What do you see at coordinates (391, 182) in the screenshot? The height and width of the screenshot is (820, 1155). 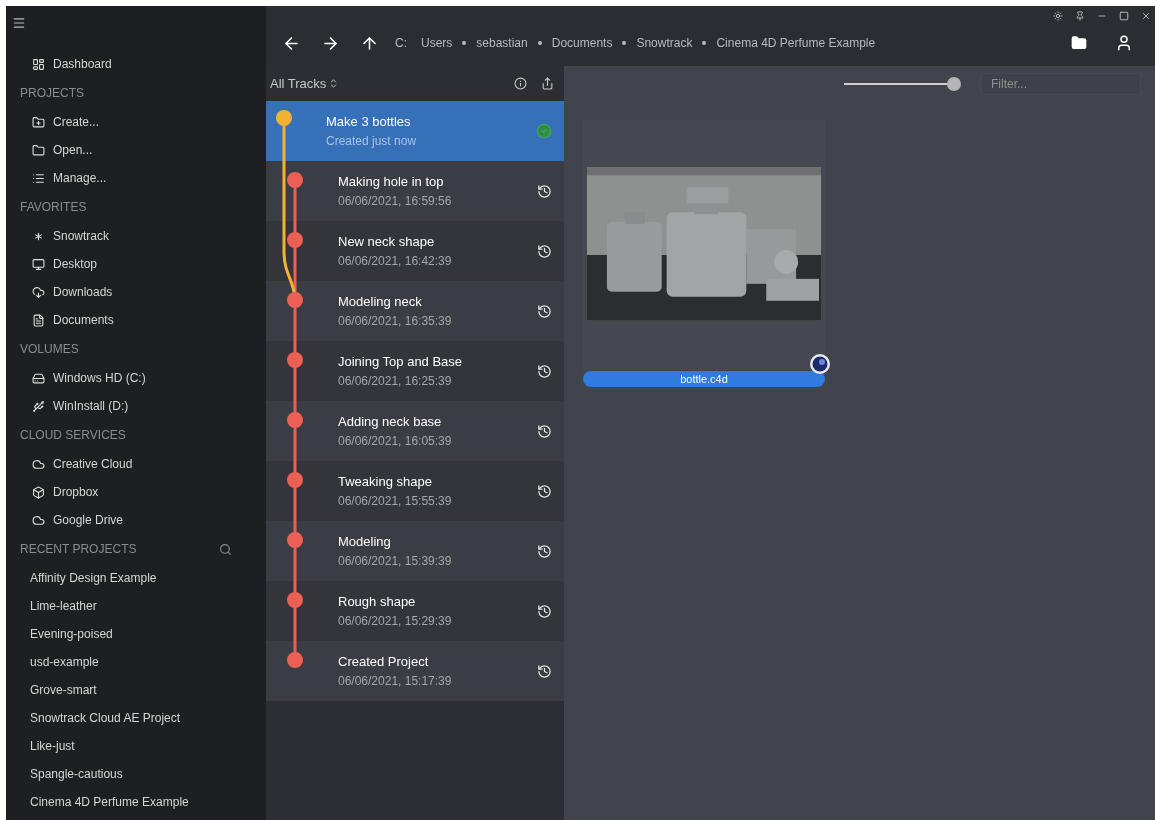 I see `track-title: Making hole in top` at bounding box center [391, 182].